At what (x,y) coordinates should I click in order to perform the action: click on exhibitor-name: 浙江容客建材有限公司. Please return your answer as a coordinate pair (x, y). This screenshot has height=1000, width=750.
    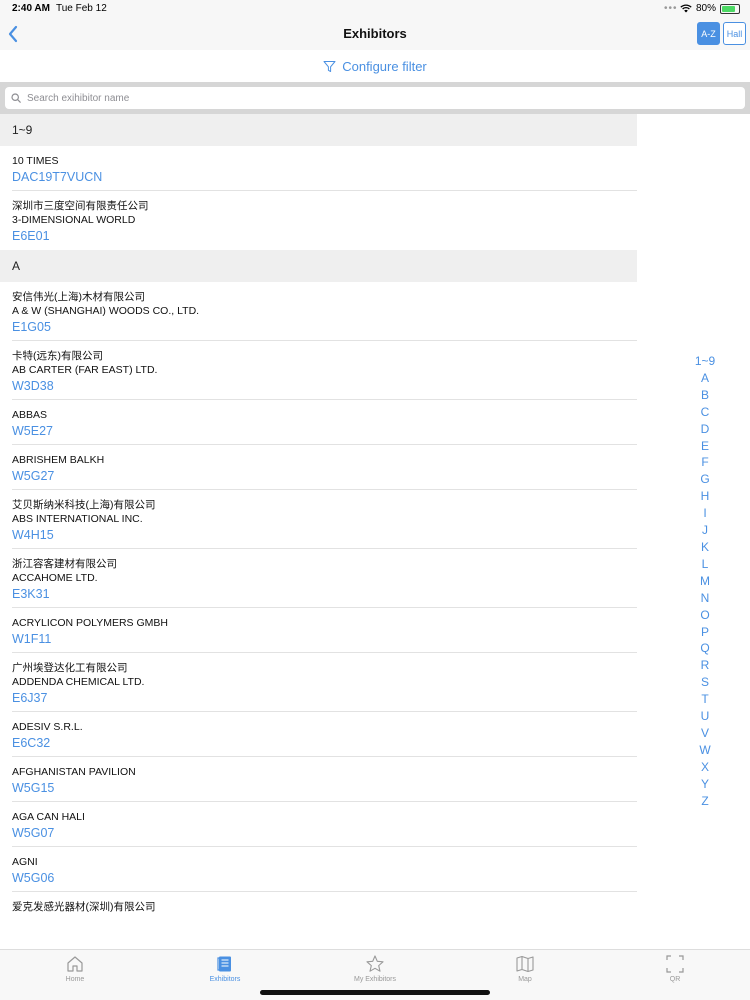
    Looking at the image, I should click on (64, 564).